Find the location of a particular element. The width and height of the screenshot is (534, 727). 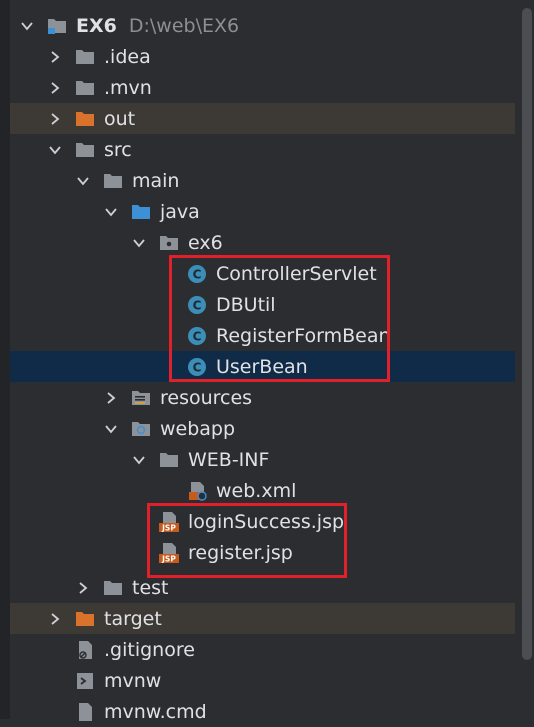

highlight-box-java-classes is located at coordinates (279, 318).